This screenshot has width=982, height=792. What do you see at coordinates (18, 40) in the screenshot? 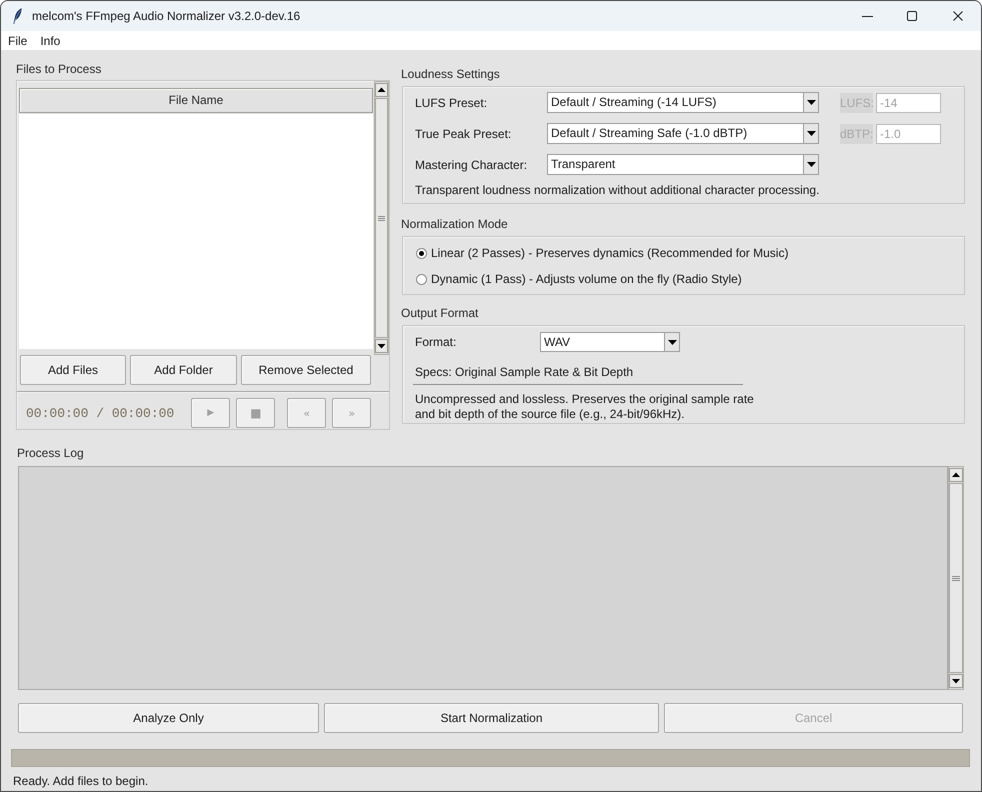
I see `menu-item: File` at bounding box center [18, 40].